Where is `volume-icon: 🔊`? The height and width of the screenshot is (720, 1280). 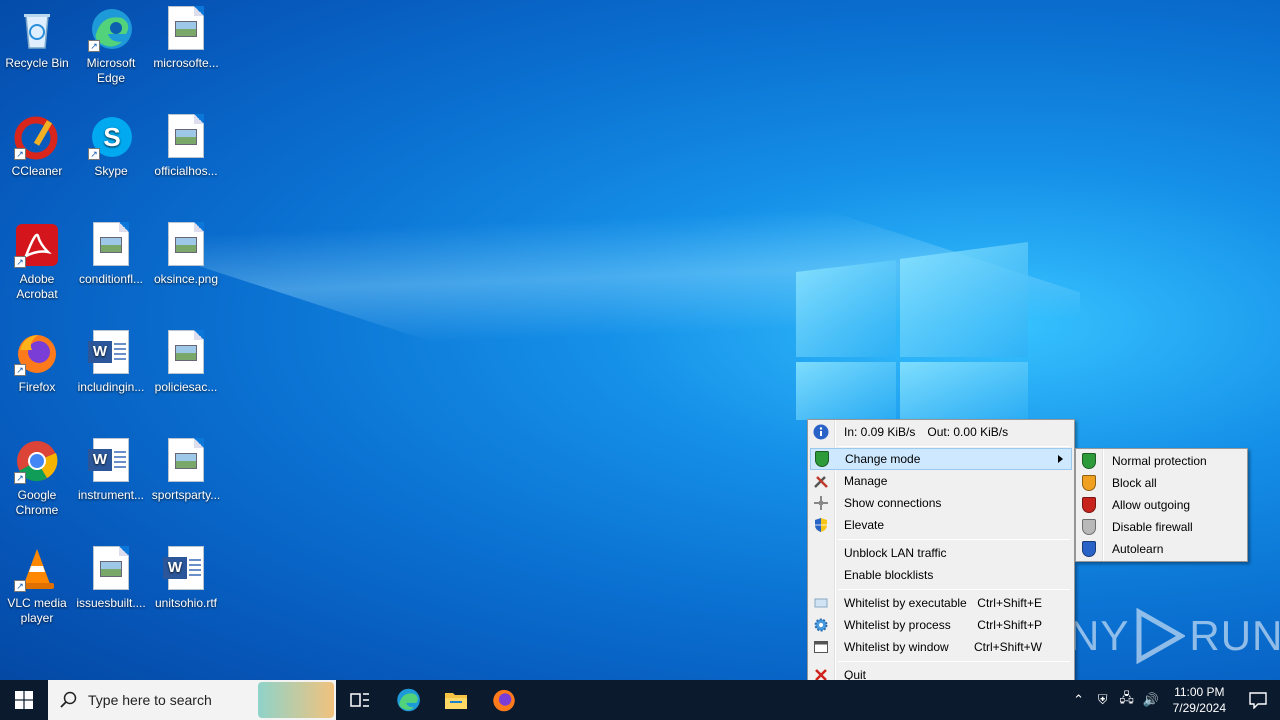
volume-icon: 🔊 is located at coordinates (1151, 700).